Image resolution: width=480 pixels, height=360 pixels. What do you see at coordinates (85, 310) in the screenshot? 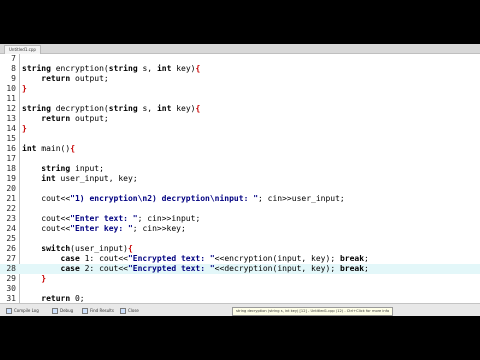
I see `find-results-icon` at bounding box center [85, 310].